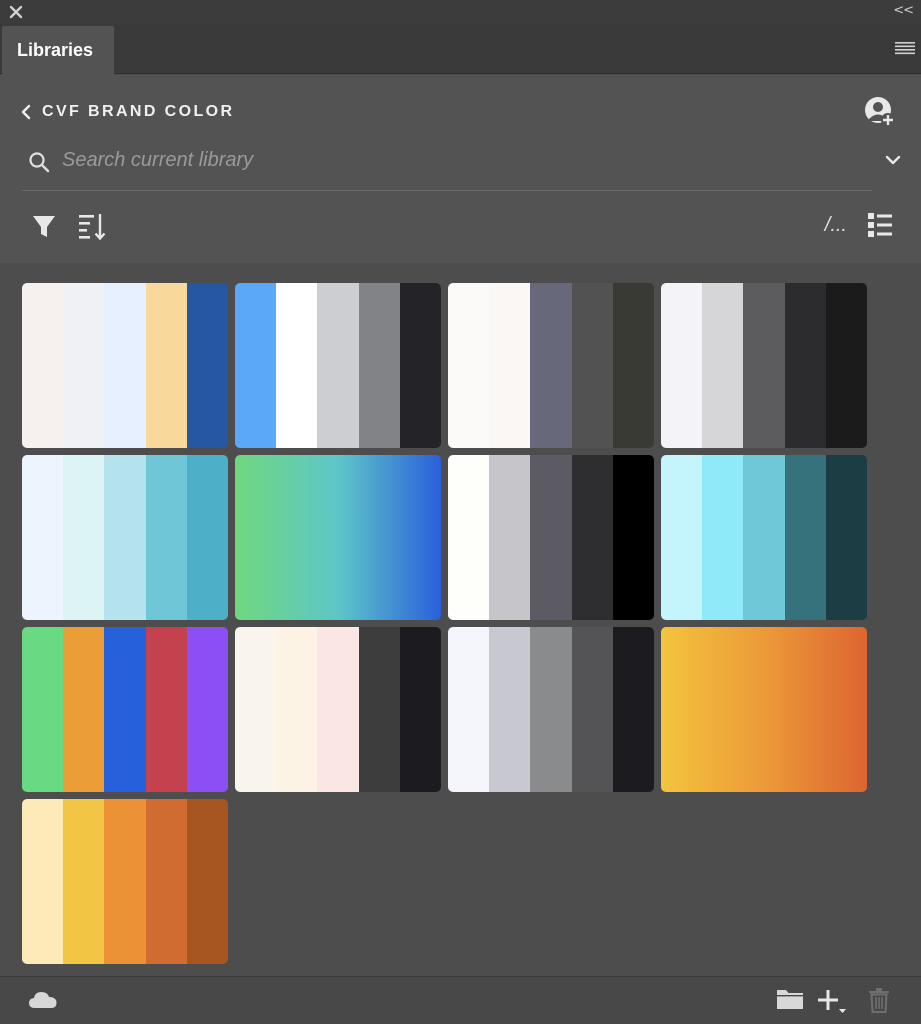 This screenshot has height=1024, width=921. Describe the element at coordinates (92, 226) in the screenshot. I see `sort-icon` at that location.